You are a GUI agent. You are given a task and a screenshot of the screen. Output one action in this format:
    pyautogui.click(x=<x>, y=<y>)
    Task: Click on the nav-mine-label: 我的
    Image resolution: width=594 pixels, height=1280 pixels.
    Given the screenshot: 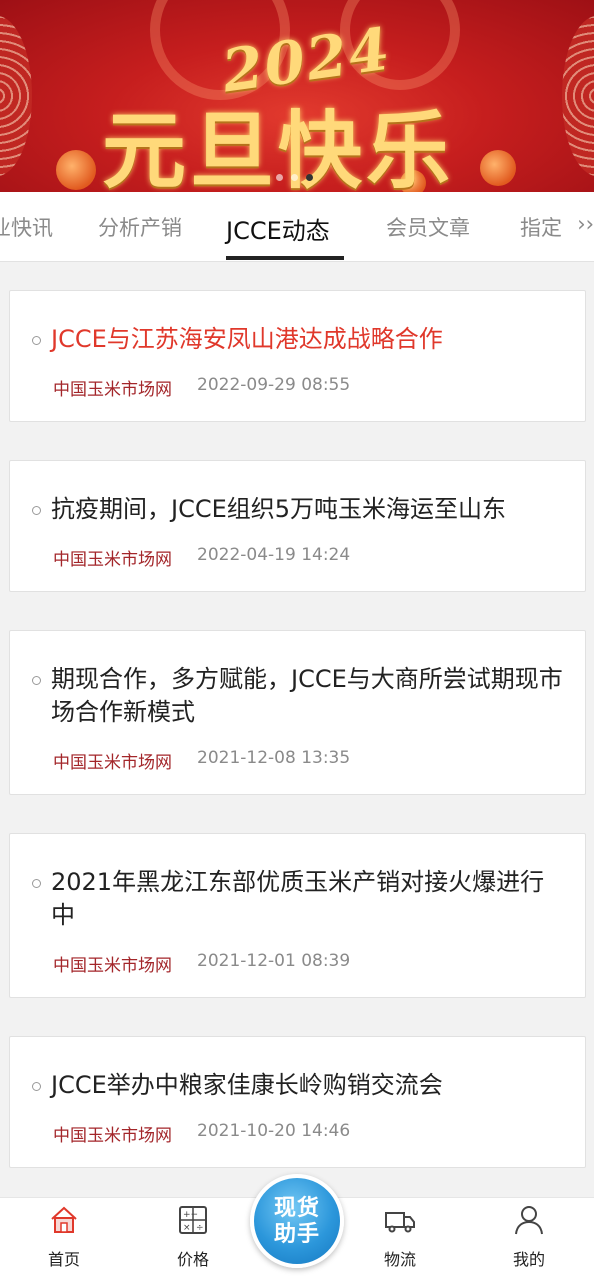 What is the action you would take?
    pyautogui.click(x=528, y=1259)
    